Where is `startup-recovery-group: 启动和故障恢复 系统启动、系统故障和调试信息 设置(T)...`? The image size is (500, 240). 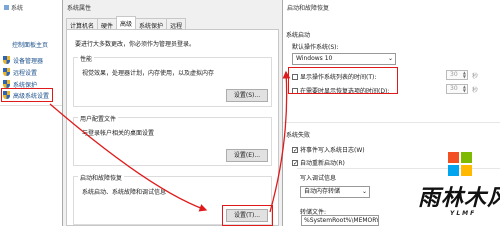 startup-recovery-group: 启动和故障恢复 系统启动、系统故障和调试信息 设置(T)... is located at coordinates (173, 199).